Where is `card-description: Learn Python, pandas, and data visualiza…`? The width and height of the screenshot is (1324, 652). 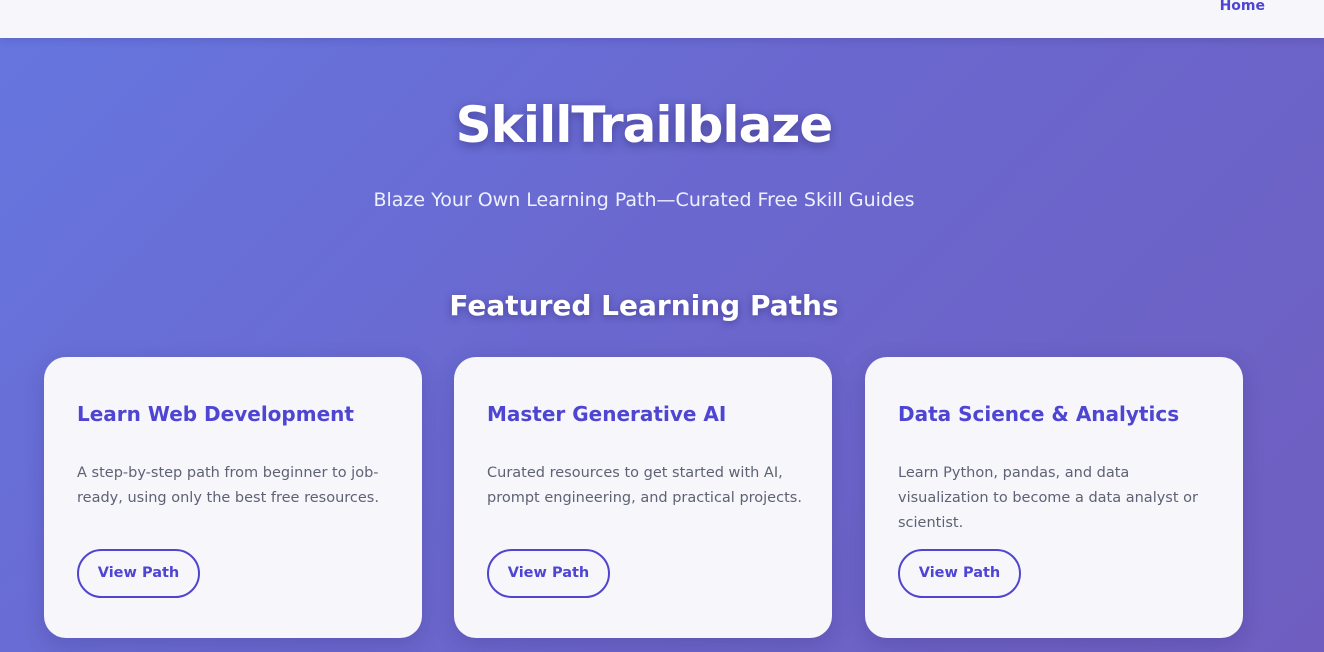
card-description: Learn Python, pandas, and data visualiza… is located at coordinates (1048, 498).